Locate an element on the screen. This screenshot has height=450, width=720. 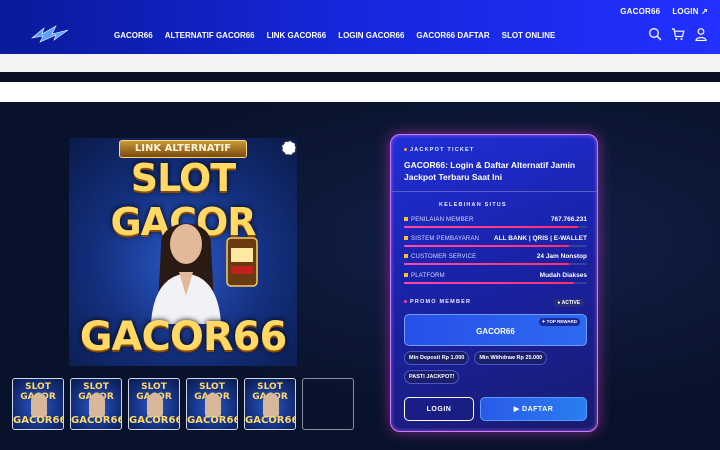
card-label: JACKPOT TICKET is located at coordinates (439, 150).